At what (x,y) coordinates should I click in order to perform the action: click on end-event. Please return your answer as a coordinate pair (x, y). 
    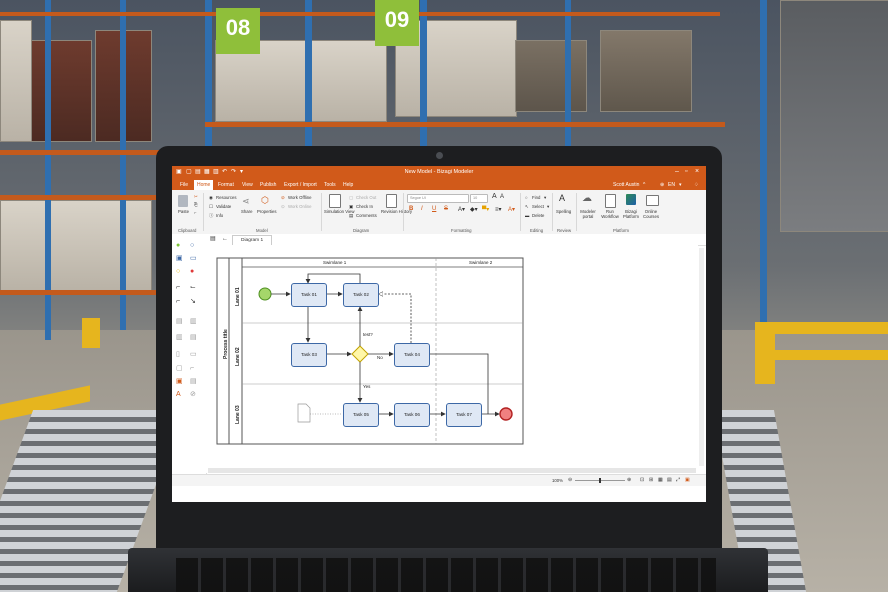
    Looking at the image, I should click on (506, 414).